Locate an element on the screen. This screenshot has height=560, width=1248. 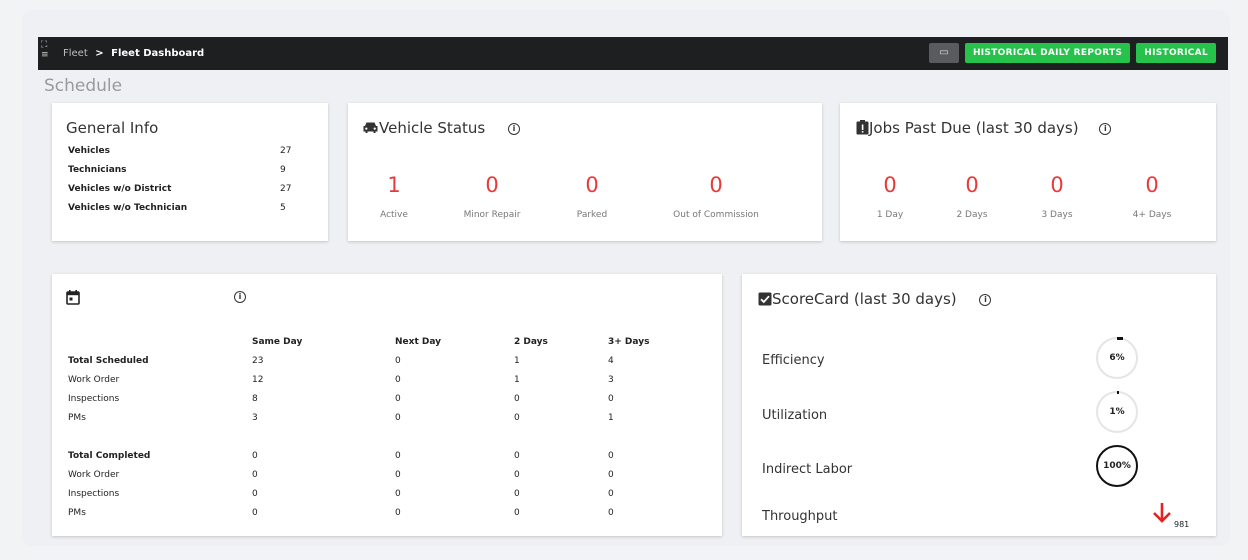
breadcrumb-current: Fleet Dashboard is located at coordinates (158, 53).